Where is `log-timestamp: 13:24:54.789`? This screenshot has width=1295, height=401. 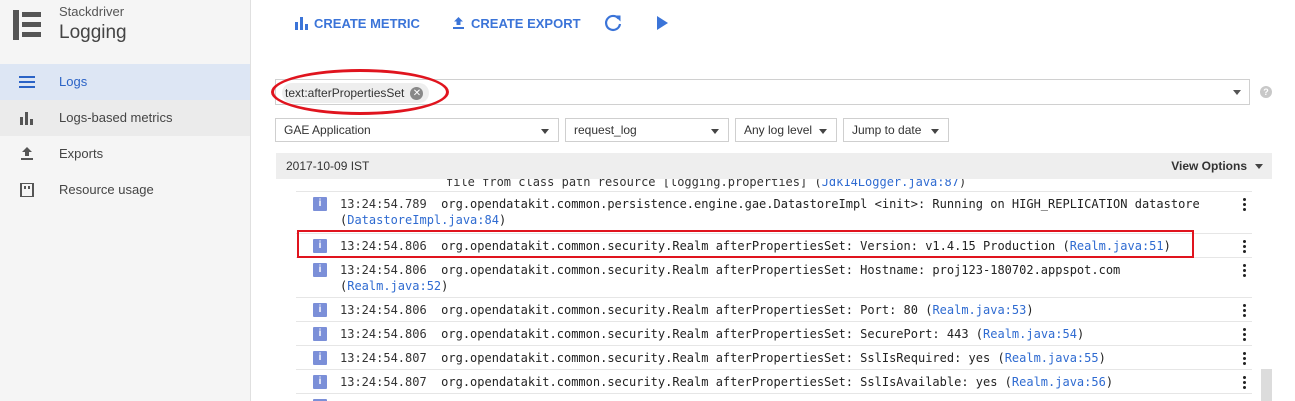 log-timestamp: 13:24:54.789 is located at coordinates (383, 204).